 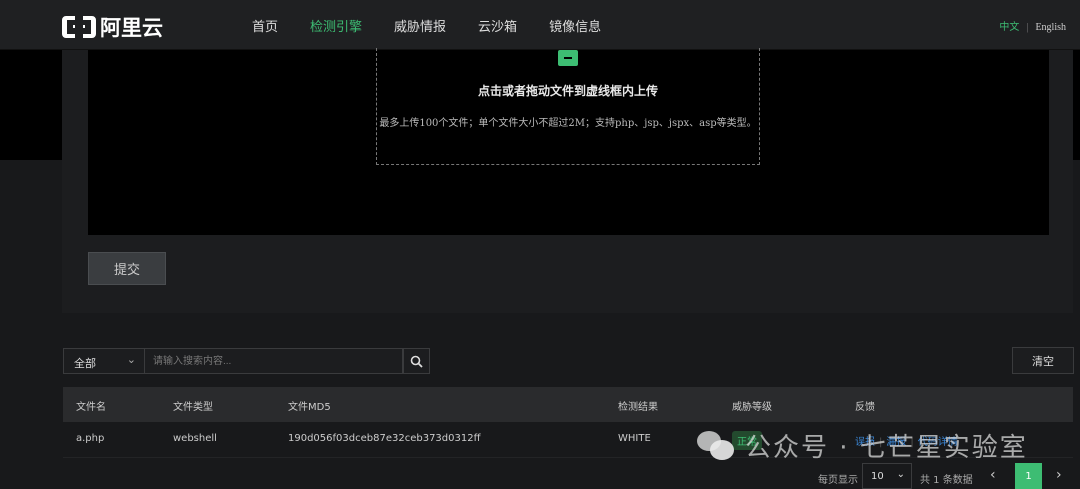 What do you see at coordinates (195, 438) in the screenshot?
I see `cell-filetype: webshell` at bounding box center [195, 438].